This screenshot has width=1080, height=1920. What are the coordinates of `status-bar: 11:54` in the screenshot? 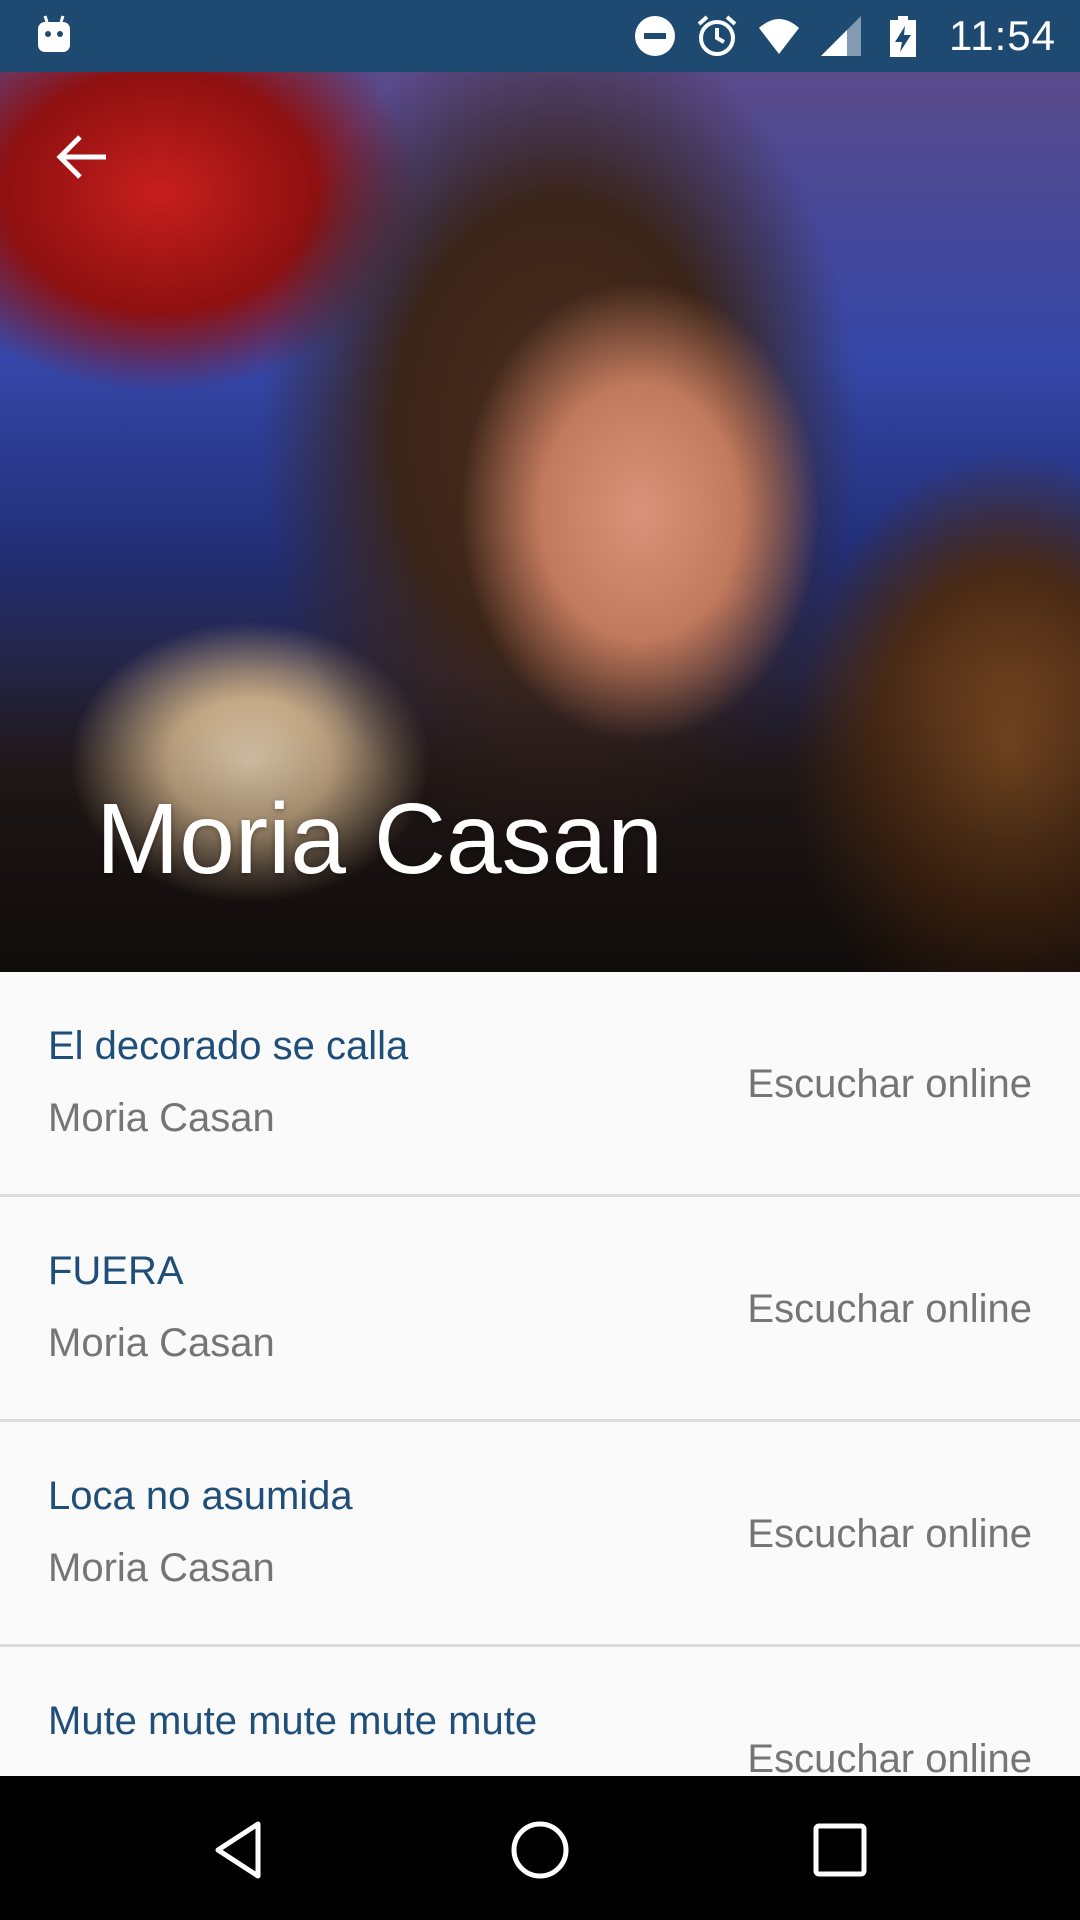 It's located at (540, 36).